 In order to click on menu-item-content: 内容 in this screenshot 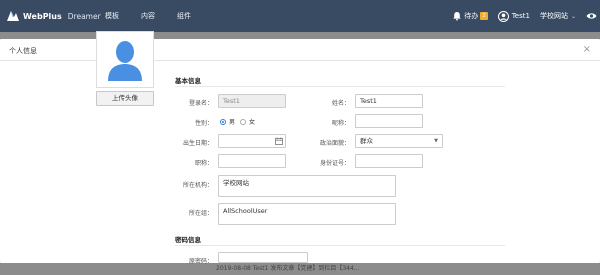, I will do `click(148, 16)`.